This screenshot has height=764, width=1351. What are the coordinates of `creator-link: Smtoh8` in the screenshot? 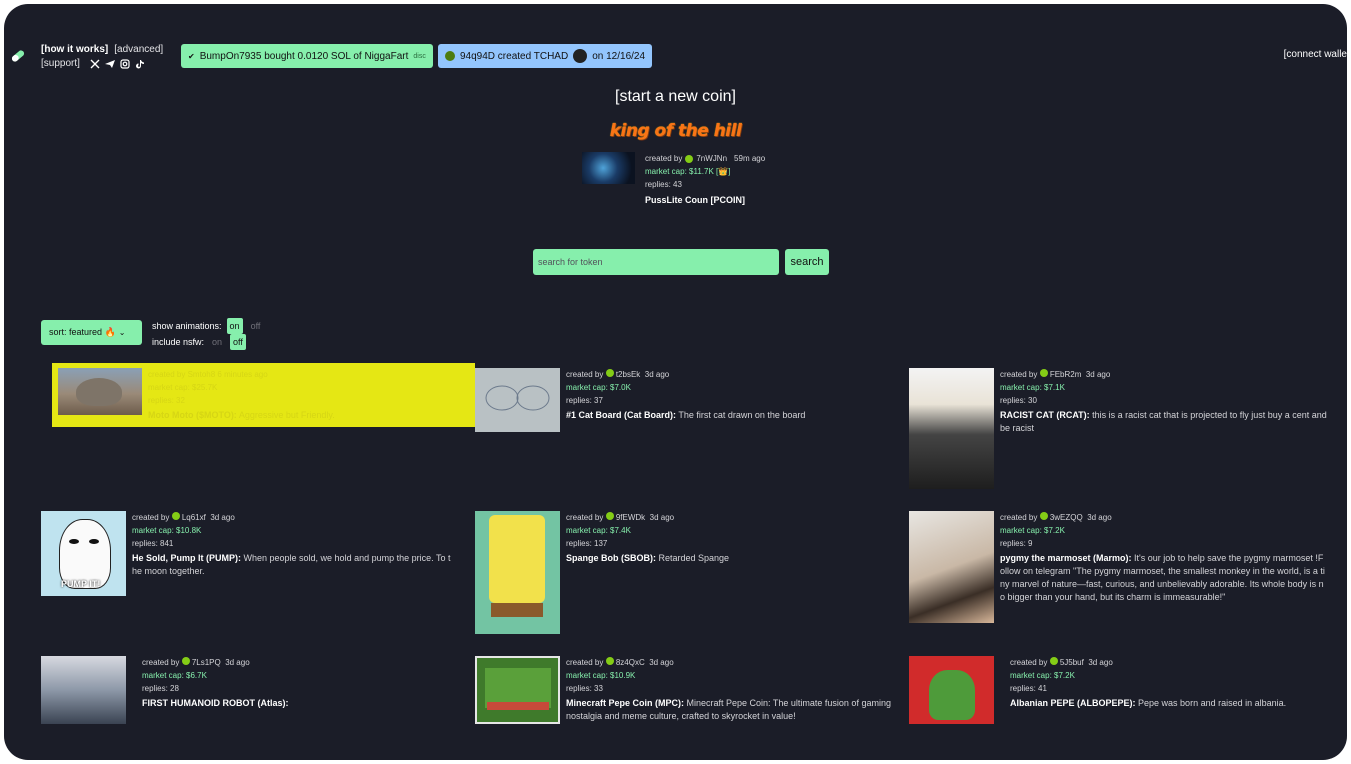 It's located at (202, 374).